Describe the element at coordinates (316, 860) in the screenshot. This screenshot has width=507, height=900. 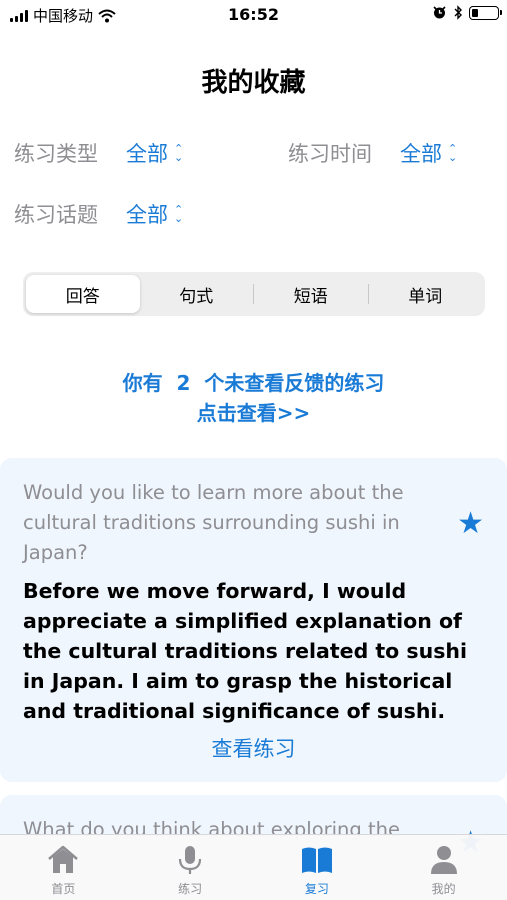
I see `book-icon` at that location.